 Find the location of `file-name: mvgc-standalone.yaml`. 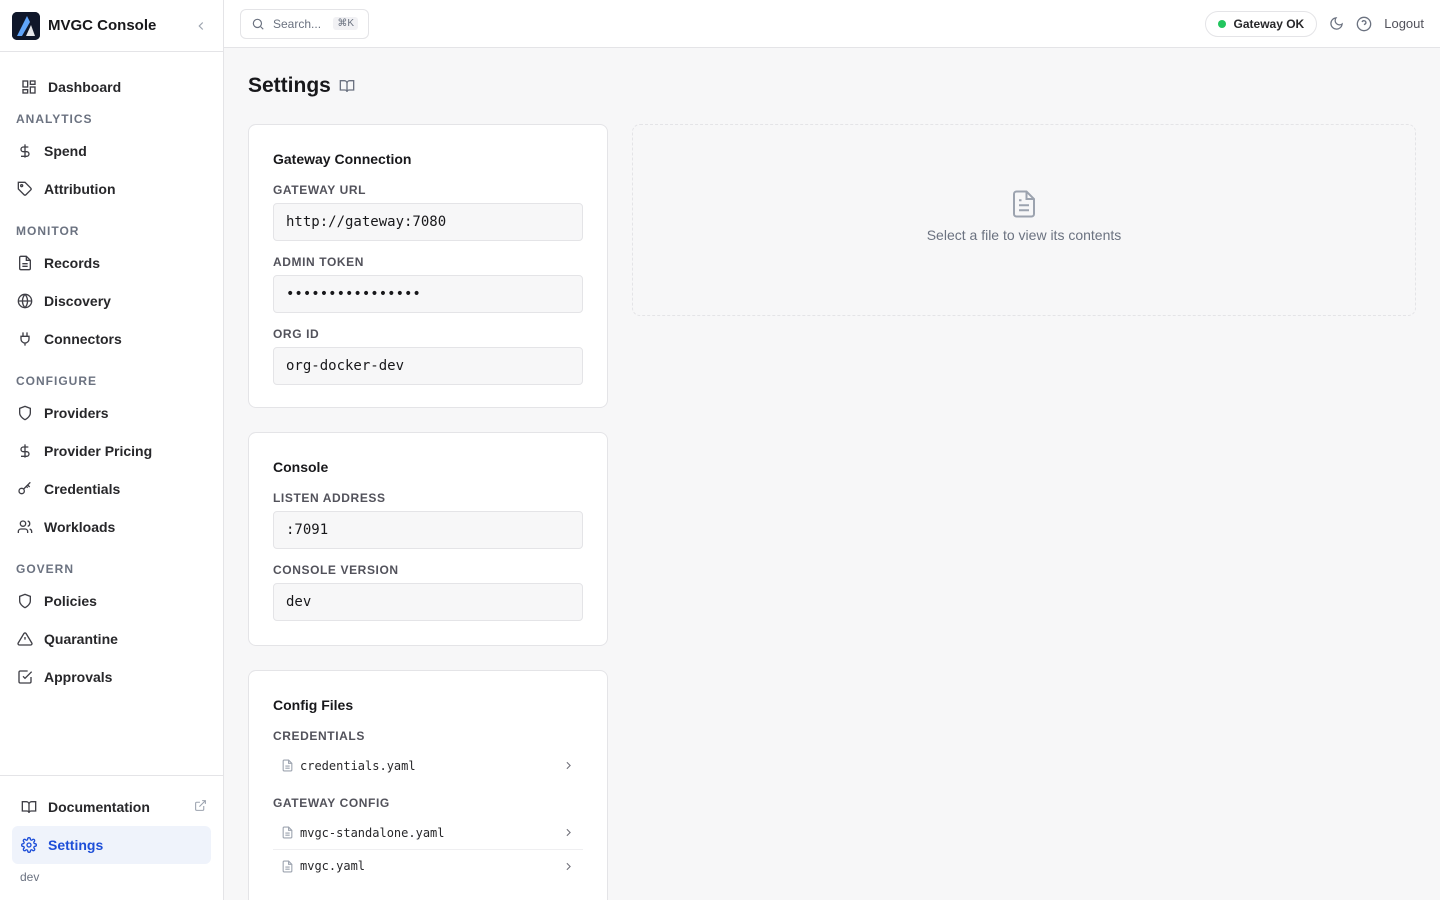

file-name: mvgc-standalone.yaml is located at coordinates (372, 832).